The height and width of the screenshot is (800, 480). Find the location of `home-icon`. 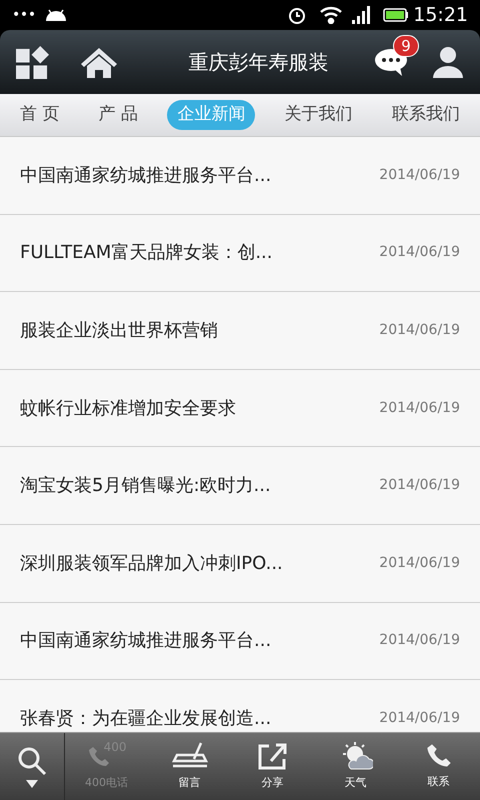

home-icon is located at coordinates (99, 62).